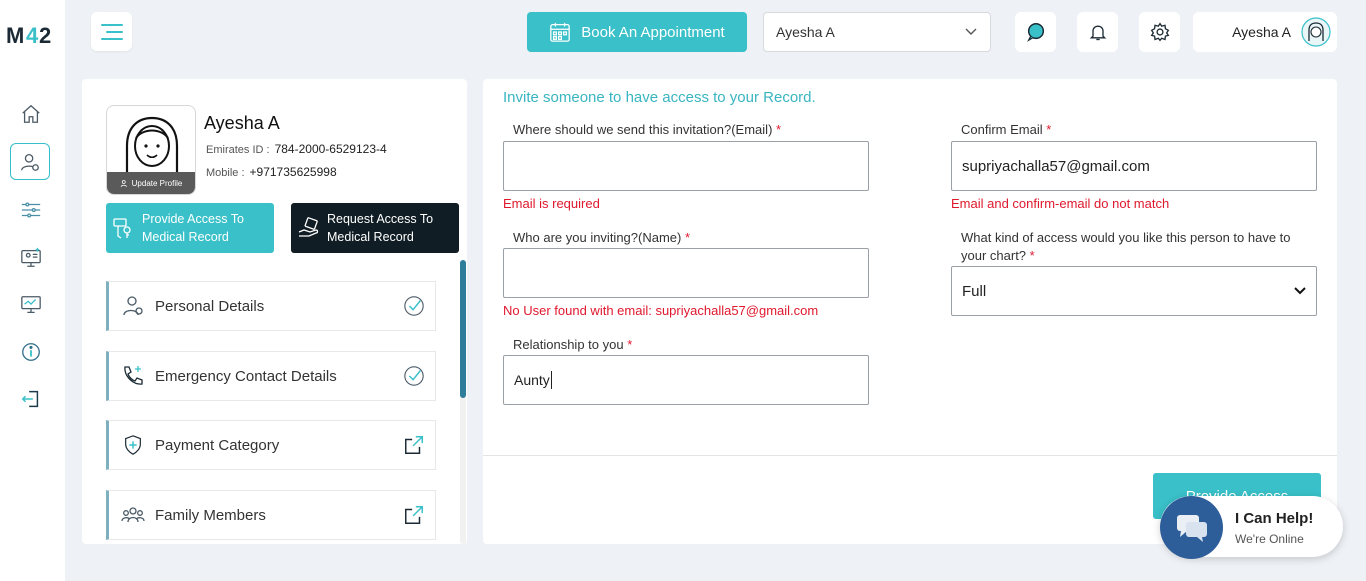 The width and height of the screenshot is (1366, 581). What do you see at coordinates (568, 344) in the screenshot?
I see `relationship-label-text: Relationship to you` at bounding box center [568, 344].